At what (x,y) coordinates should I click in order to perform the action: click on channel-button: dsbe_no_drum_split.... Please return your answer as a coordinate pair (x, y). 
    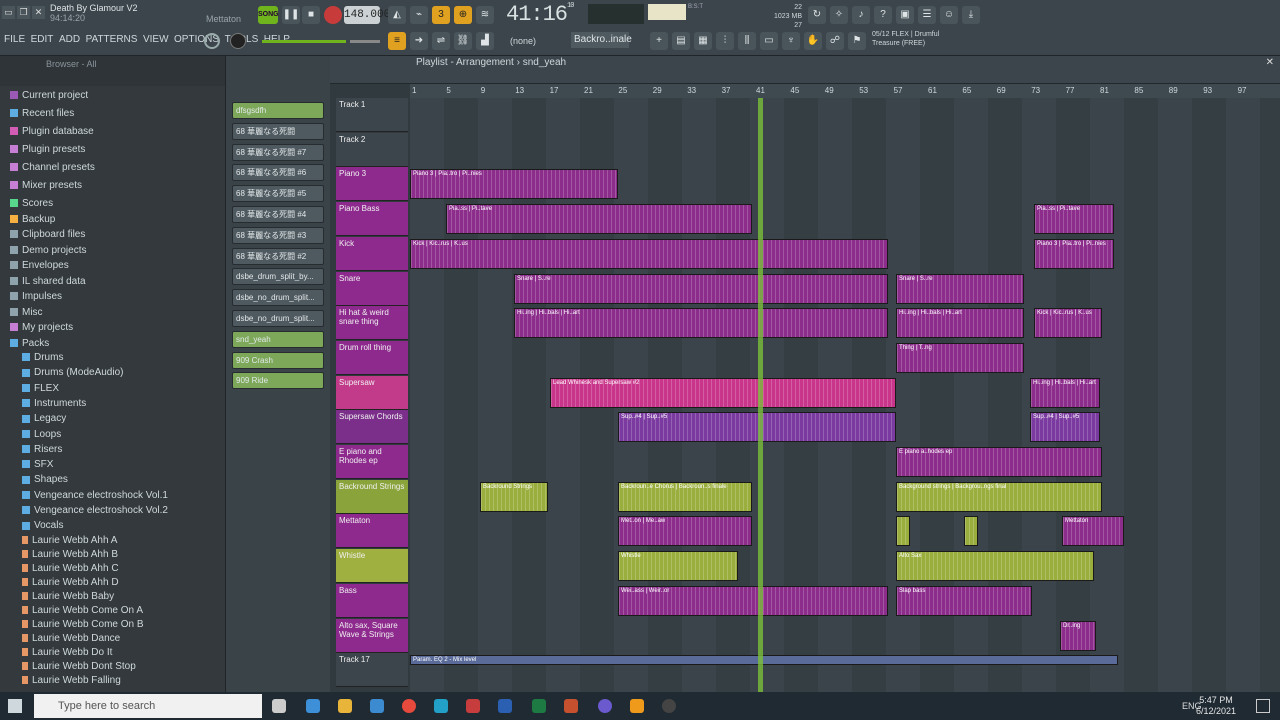
    Looking at the image, I should click on (278, 318).